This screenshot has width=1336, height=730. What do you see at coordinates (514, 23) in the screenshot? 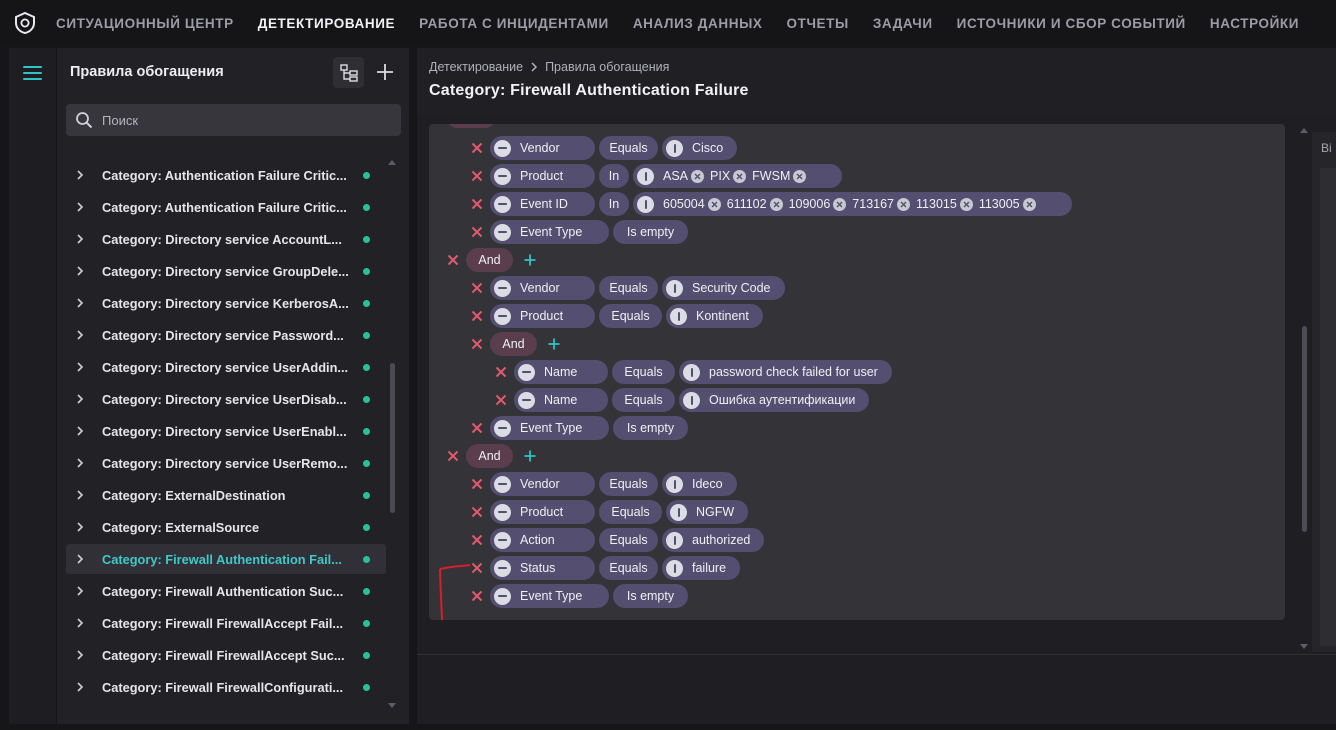
I see `nav-item: РАБОТА С ИНЦИДЕНТАМИ` at bounding box center [514, 23].